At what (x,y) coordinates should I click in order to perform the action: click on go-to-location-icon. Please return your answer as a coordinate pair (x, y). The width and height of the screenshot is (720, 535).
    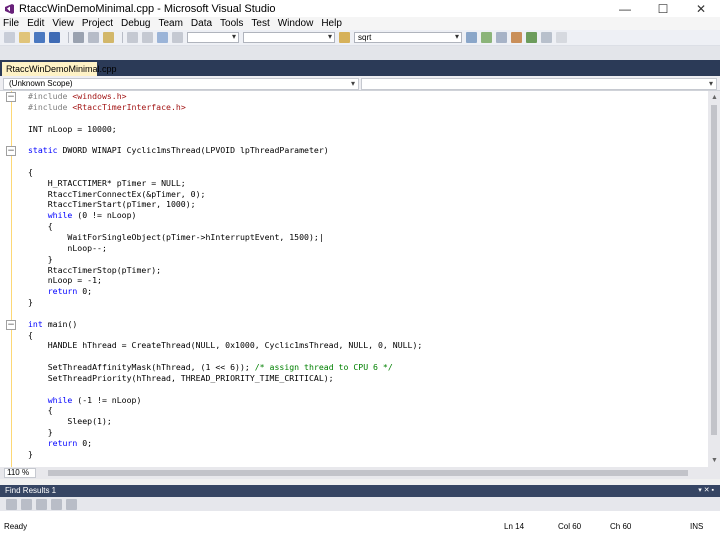
    Looking at the image, I should click on (11, 504).